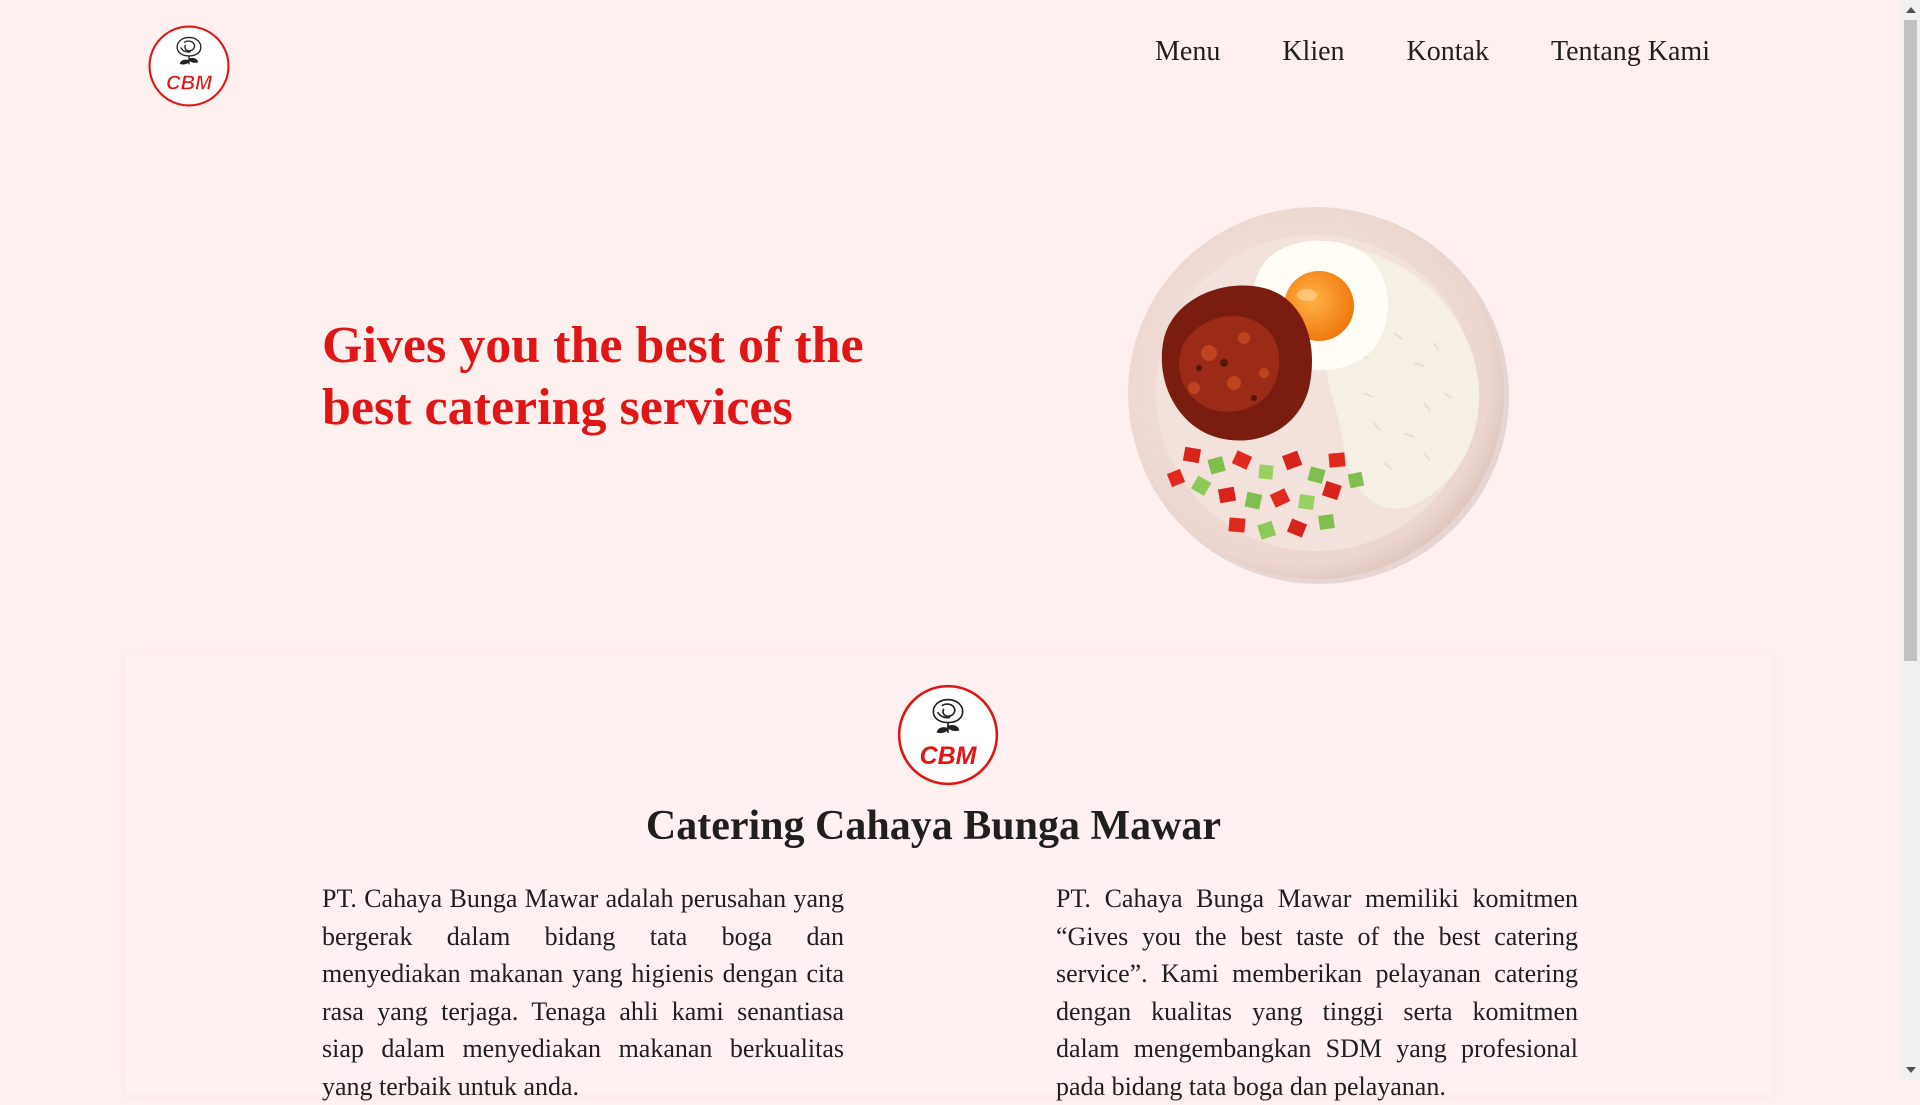  I want to click on about-logo: CBM, so click(948, 735).